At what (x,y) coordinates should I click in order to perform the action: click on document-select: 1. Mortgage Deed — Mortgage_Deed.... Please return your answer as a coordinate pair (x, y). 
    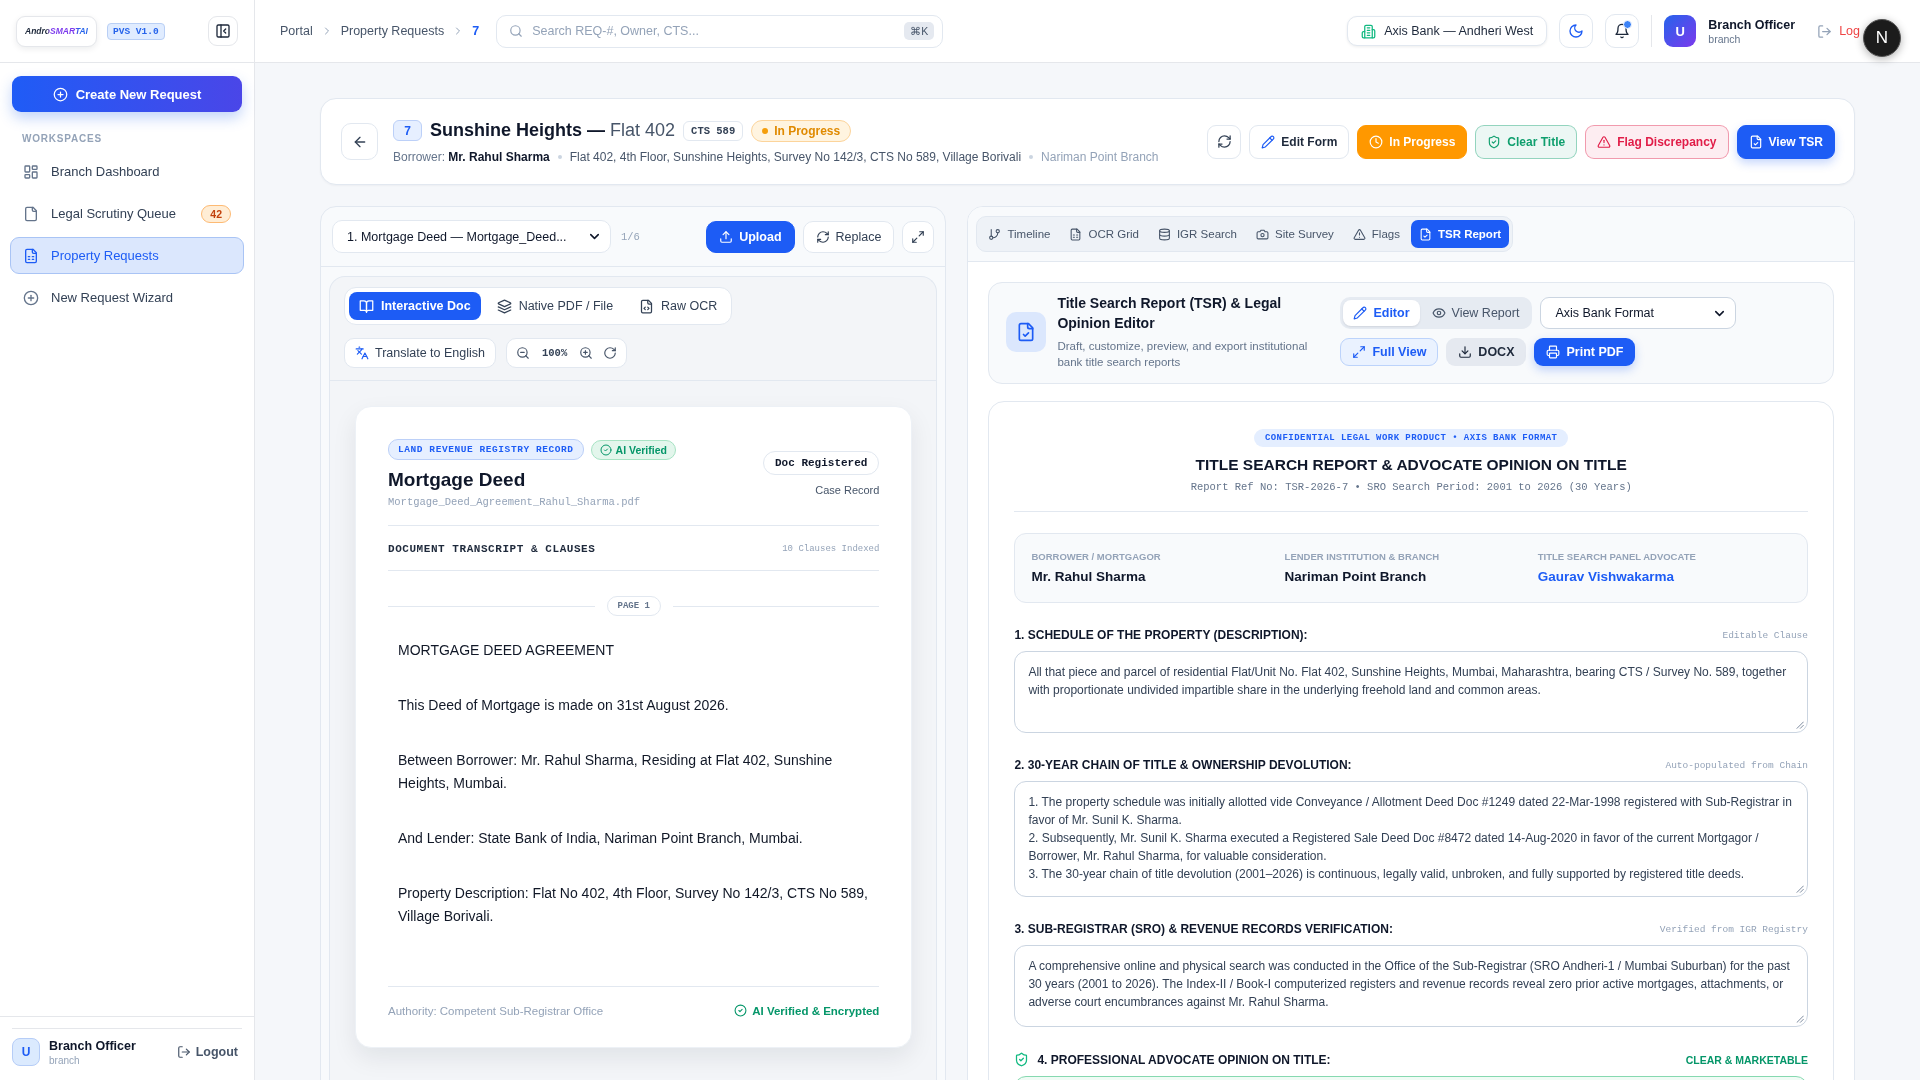
    Looking at the image, I should click on (471, 236).